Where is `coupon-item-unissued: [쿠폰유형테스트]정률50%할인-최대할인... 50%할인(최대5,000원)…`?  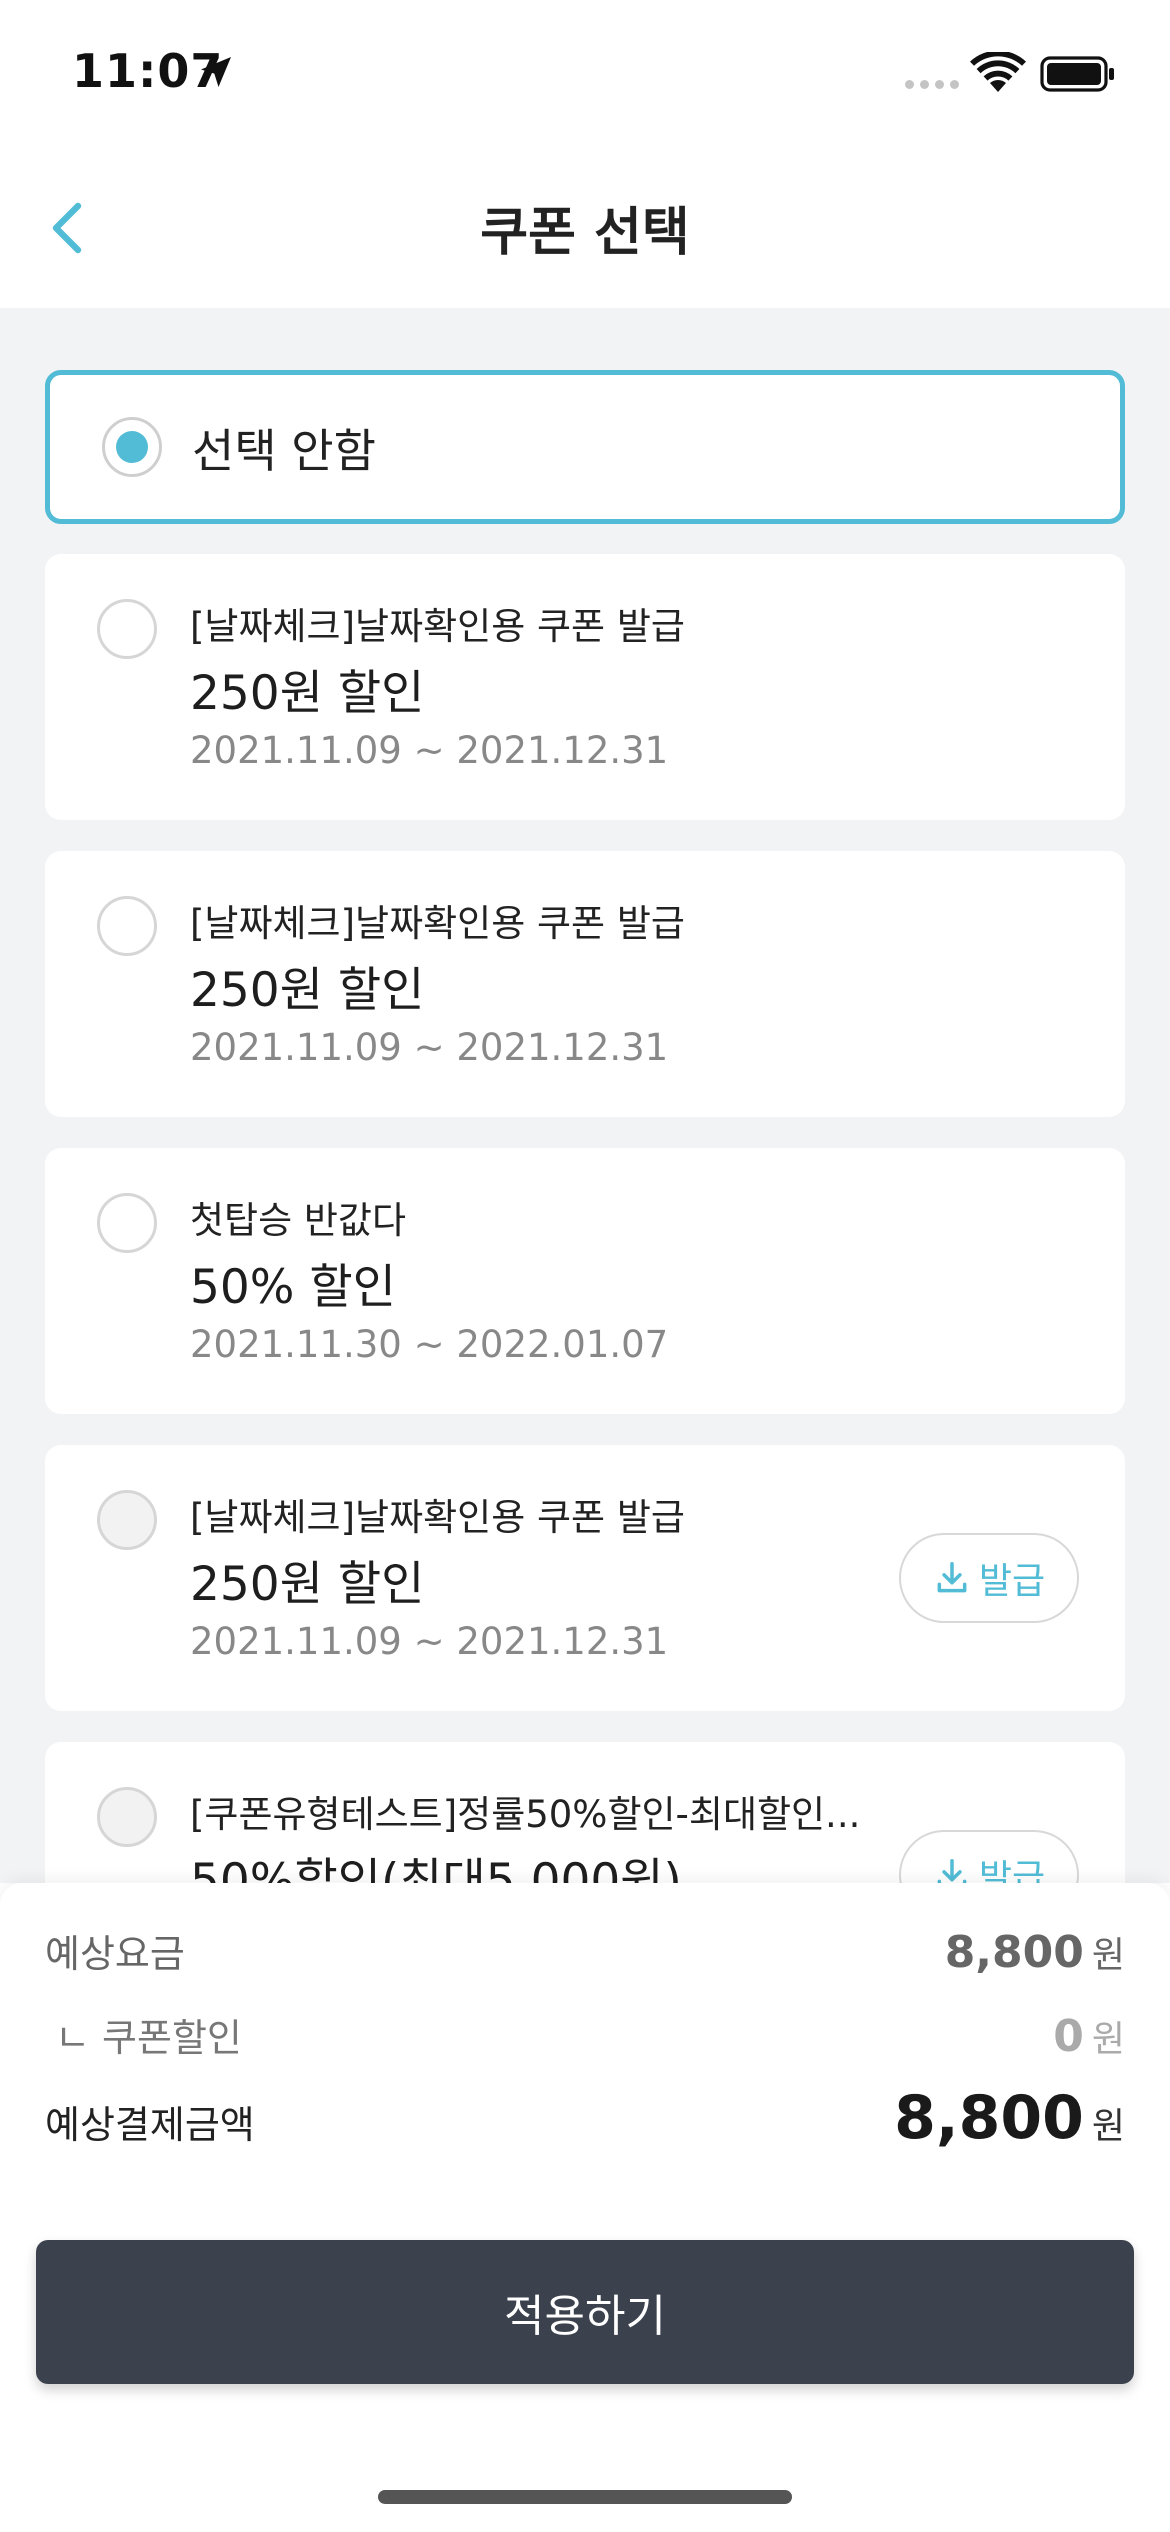
coupon-item-unissued: [쿠폰유형테스트]정률50%할인-최대할인... 50%할인(최대5,000원)… is located at coordinates (585, 1812).